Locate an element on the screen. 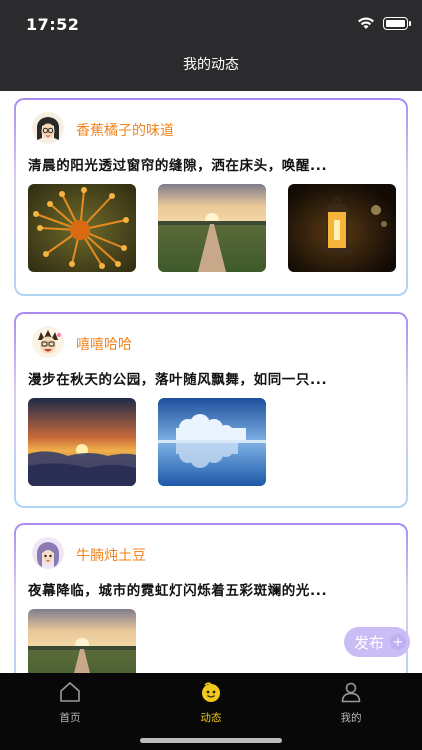  post-author: 香蕉橘子的味道 is located at coordinates (125, 130).